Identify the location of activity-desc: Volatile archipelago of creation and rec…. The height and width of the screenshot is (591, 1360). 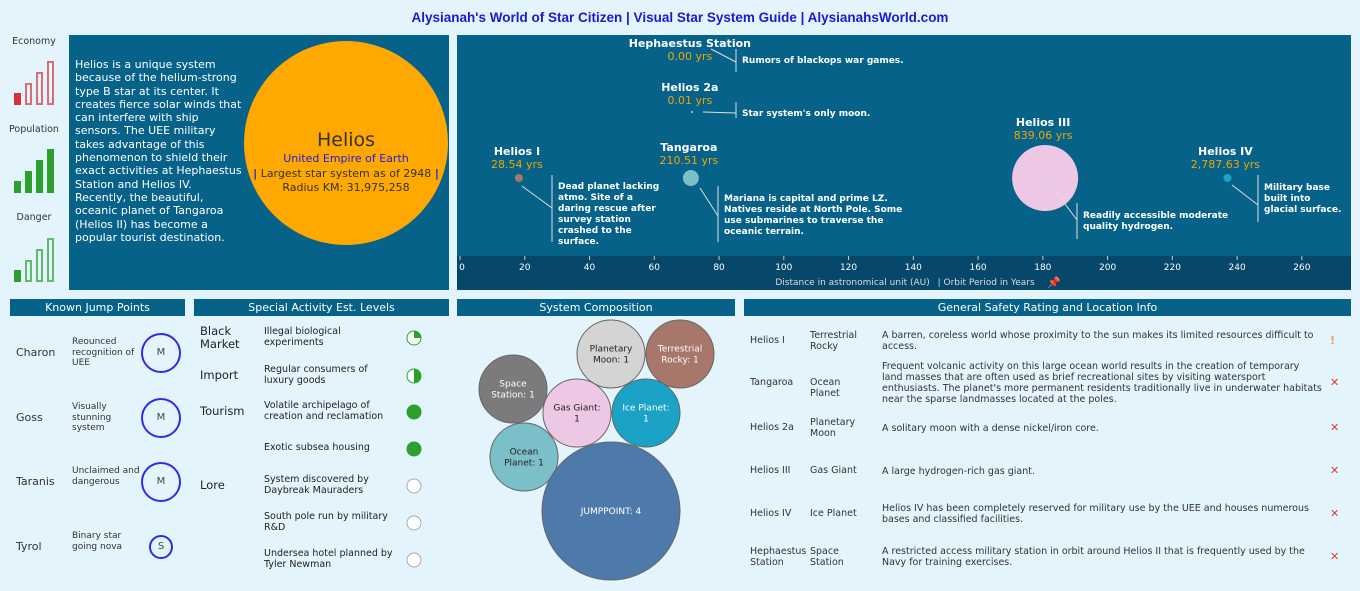
(324, 411).